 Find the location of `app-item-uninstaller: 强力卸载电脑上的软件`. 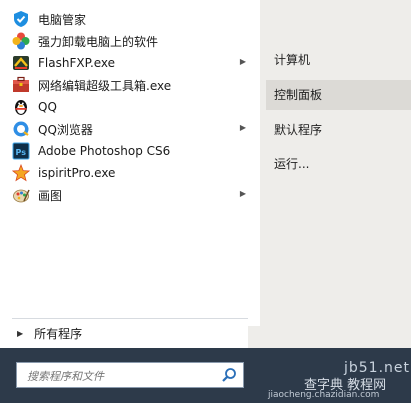

app-item-uninstaller: 强力卸载电脑上的软件 is located at coordinates (131, 41).